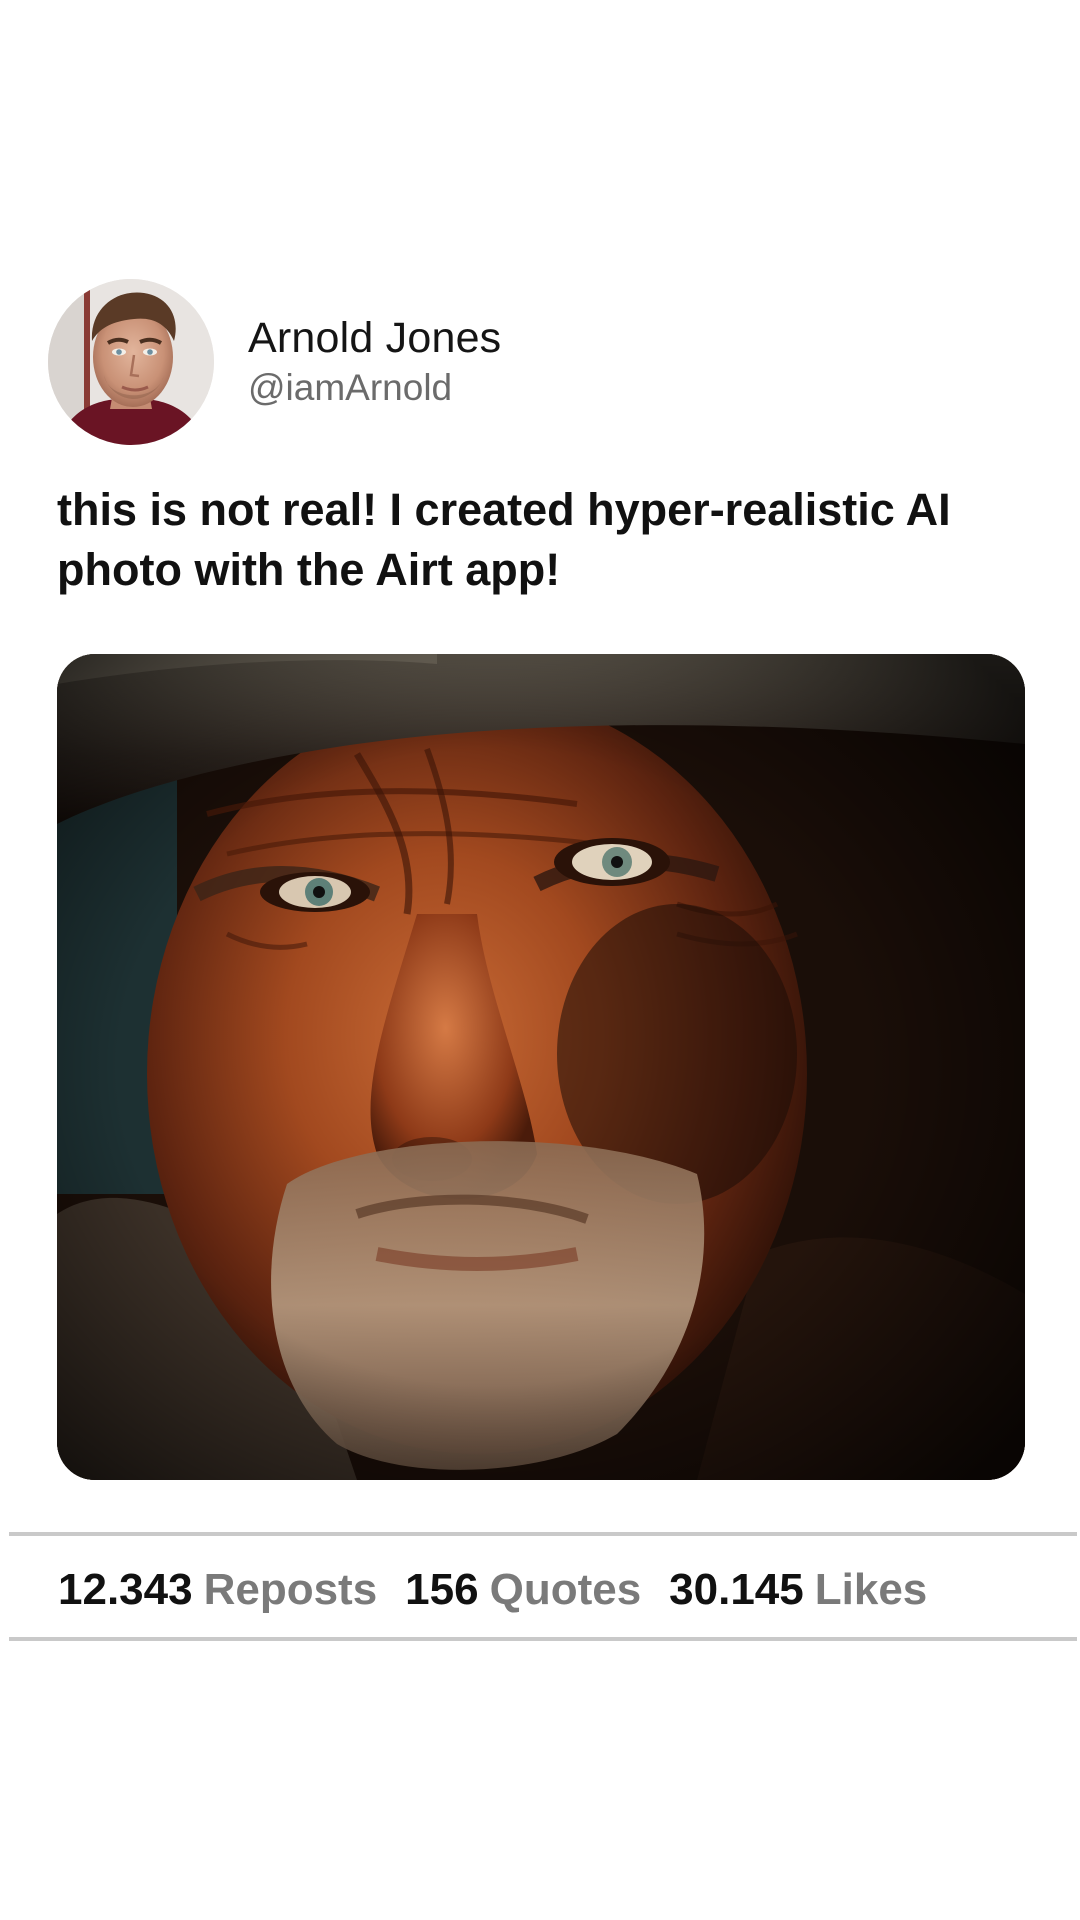  I want to click on quotes-count: 156, so click(442, 1589).